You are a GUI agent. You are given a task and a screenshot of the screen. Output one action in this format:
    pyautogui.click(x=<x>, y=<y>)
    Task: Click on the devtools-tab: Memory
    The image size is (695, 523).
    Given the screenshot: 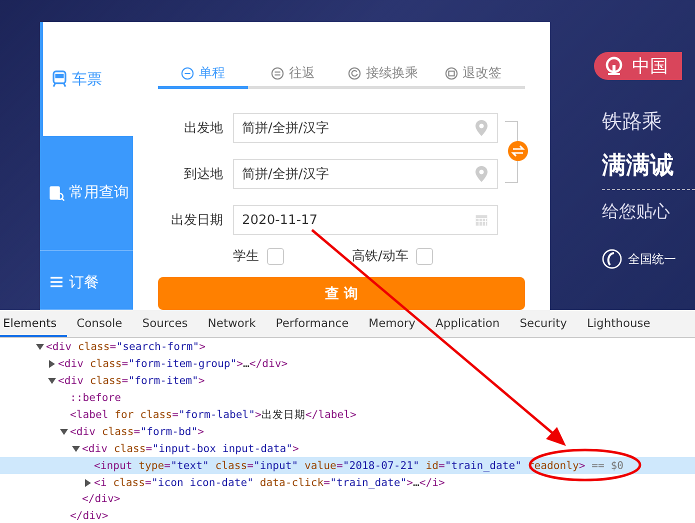 What is the action you would take?
    pyautogui.click(x=392, y=323)
    